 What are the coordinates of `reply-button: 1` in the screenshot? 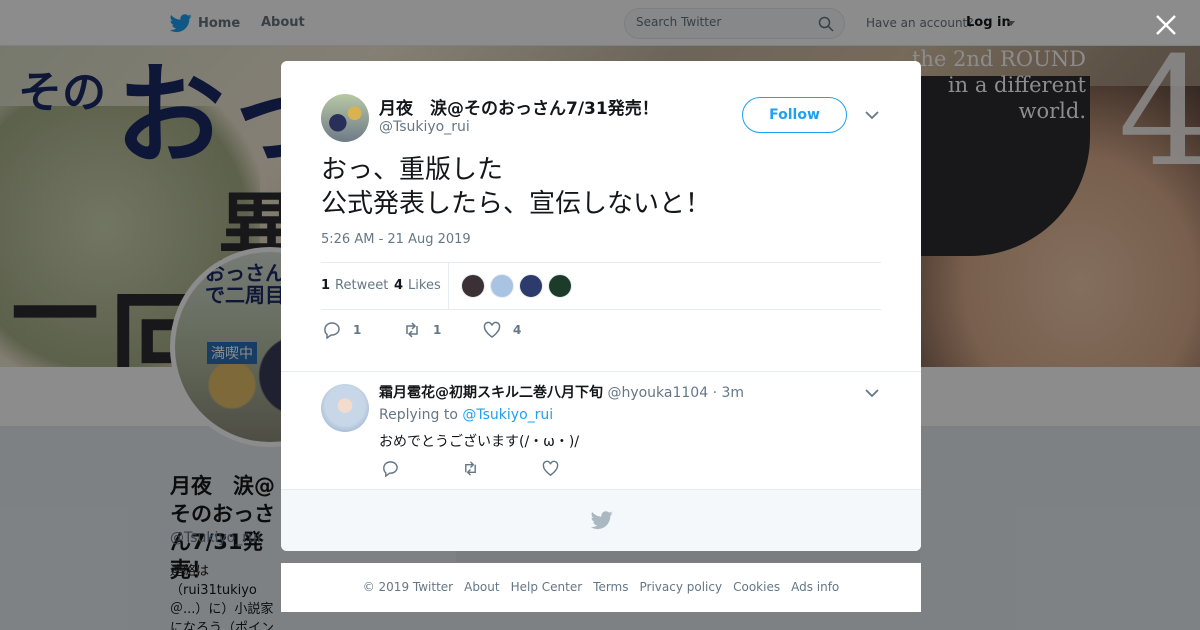 It's located at (342, 330).